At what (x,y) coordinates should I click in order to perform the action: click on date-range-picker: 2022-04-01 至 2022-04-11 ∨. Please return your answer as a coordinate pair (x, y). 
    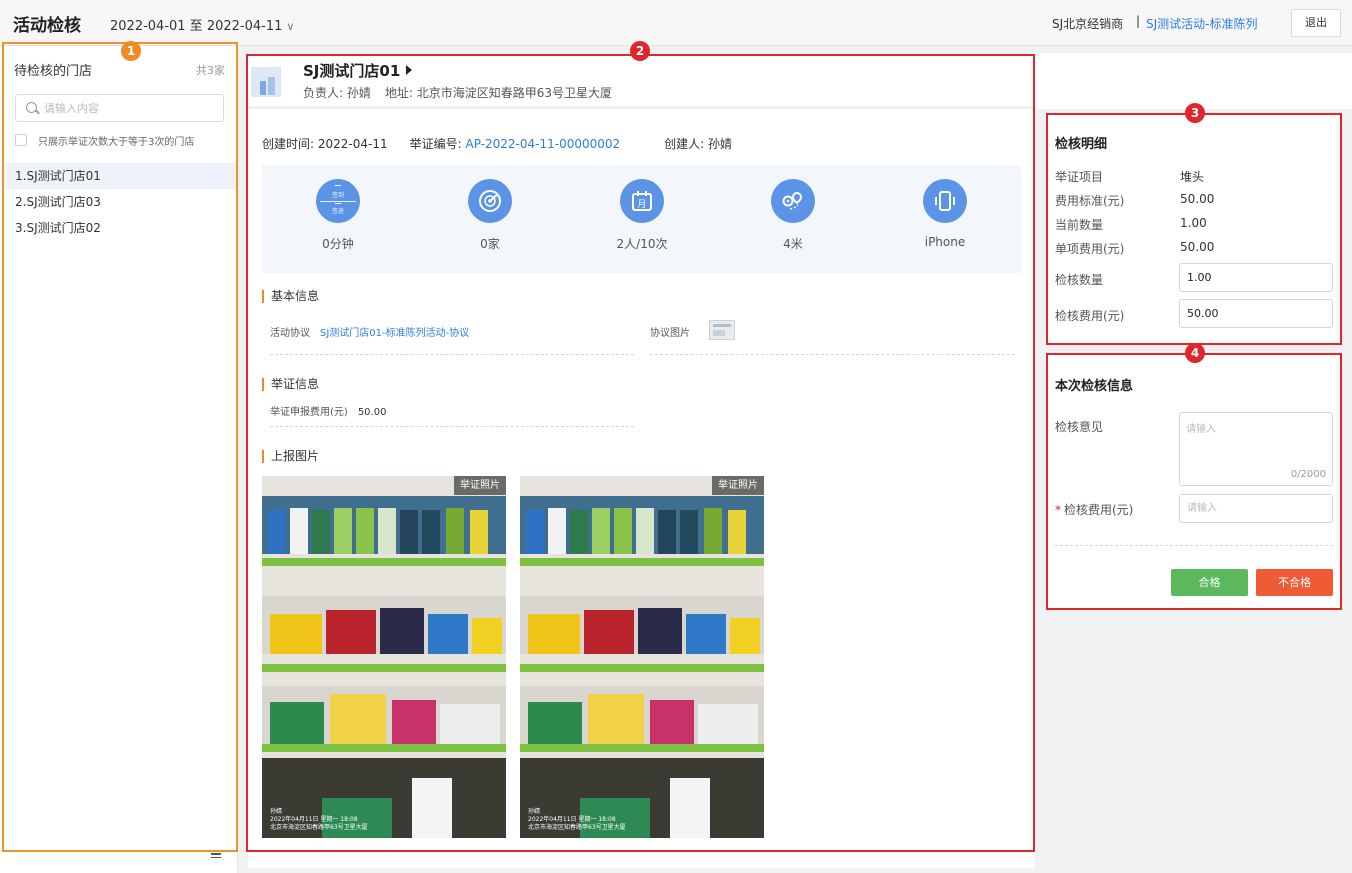
    Looking at the image, I should click on (202, 24).